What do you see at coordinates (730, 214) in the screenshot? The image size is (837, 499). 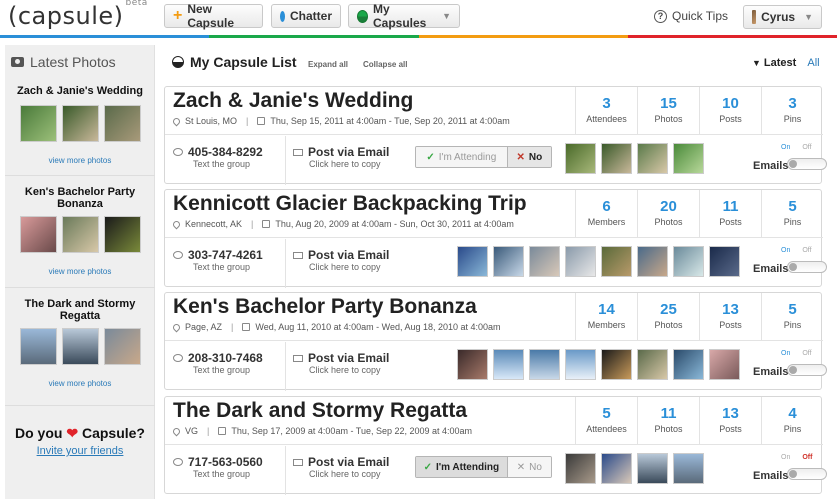 I see `stat-posts: 11 Posts` at bounding box center [730, 214].